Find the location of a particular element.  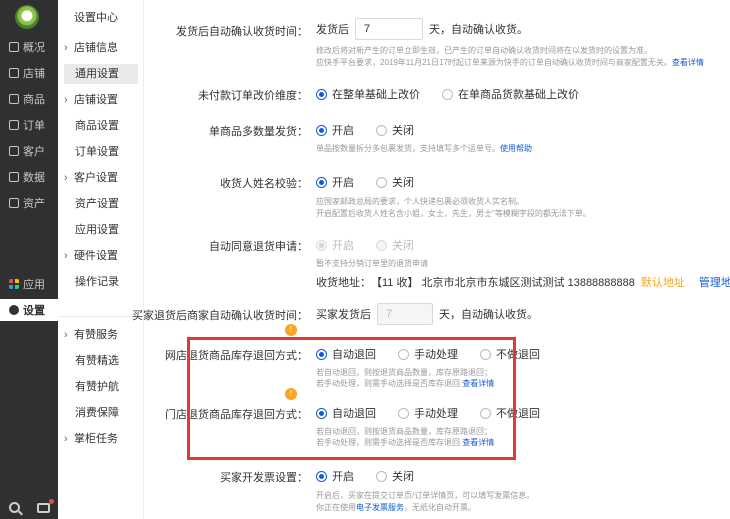

radio-checked-disabled-icon is located at coordinates (321, 245).